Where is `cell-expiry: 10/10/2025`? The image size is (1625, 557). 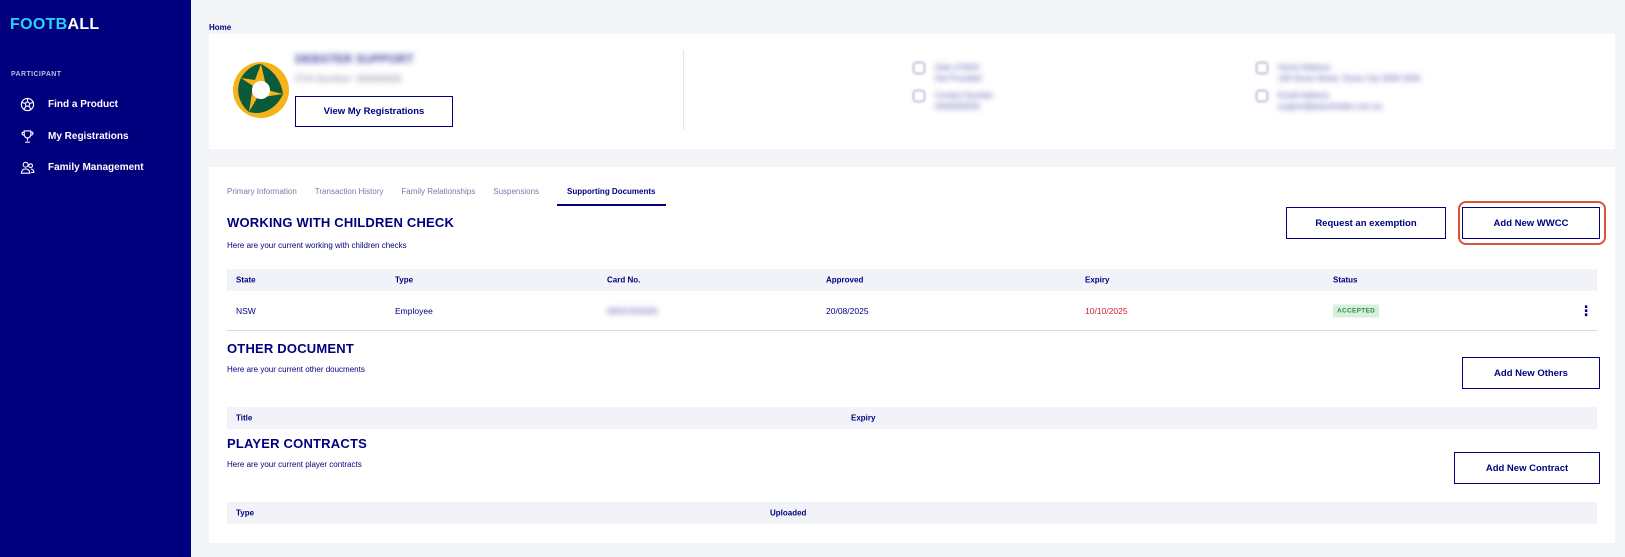 cell-expiry: 10/10/2025 is located at coordinates (1106, 310).